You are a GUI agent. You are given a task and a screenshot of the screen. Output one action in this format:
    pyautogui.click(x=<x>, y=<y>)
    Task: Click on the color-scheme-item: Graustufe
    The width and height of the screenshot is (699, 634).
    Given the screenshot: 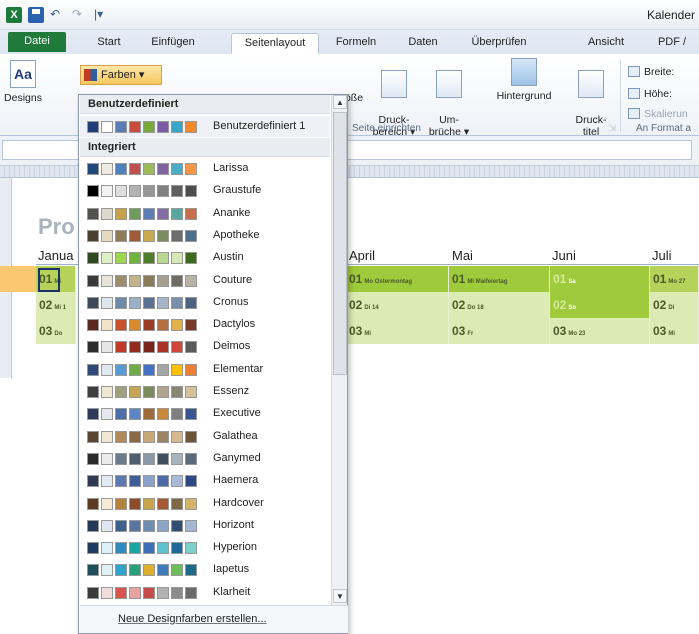 What is the action you would take?
    pyautogui.click(x=205, y=190)
    